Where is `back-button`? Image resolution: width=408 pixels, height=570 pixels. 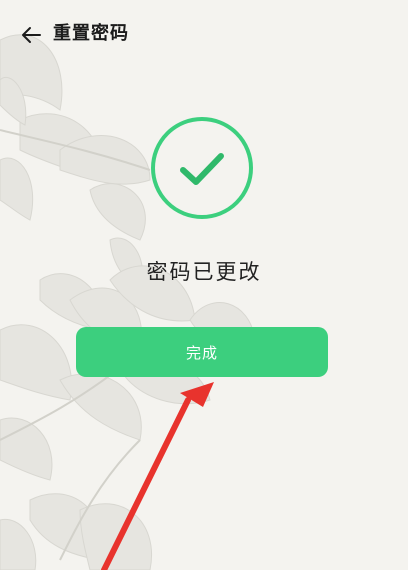
back-button is located at coordinates (32, 35).